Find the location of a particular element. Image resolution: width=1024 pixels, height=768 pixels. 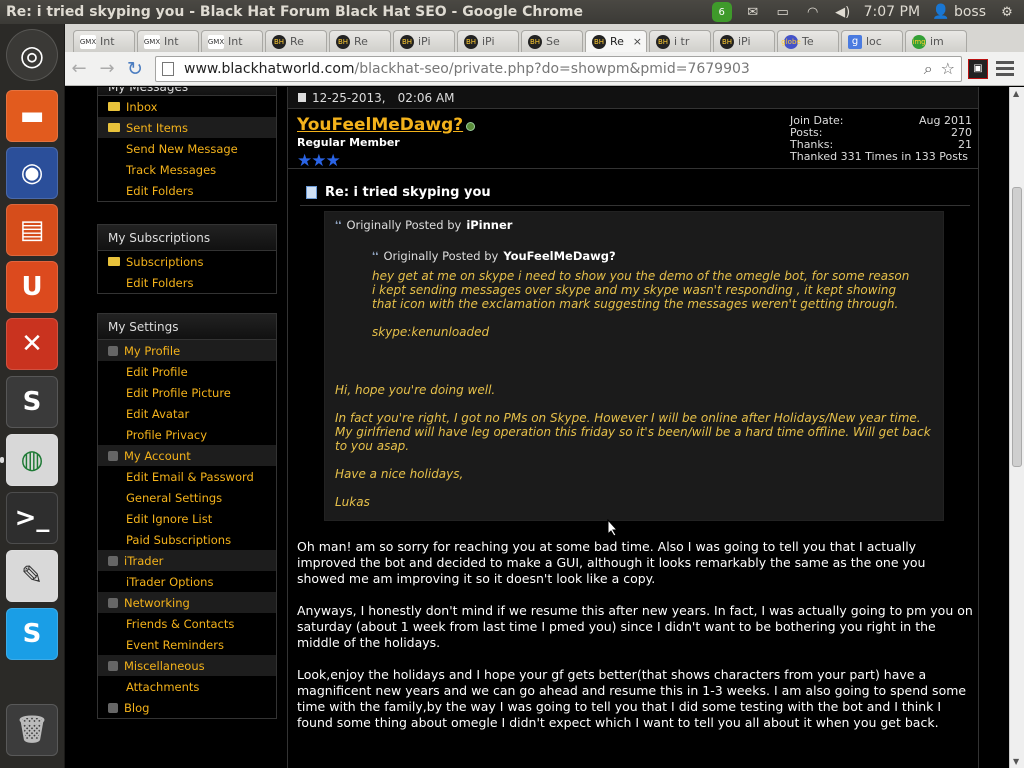

tab-2: GMX Int is located at coordinates (232, 41).